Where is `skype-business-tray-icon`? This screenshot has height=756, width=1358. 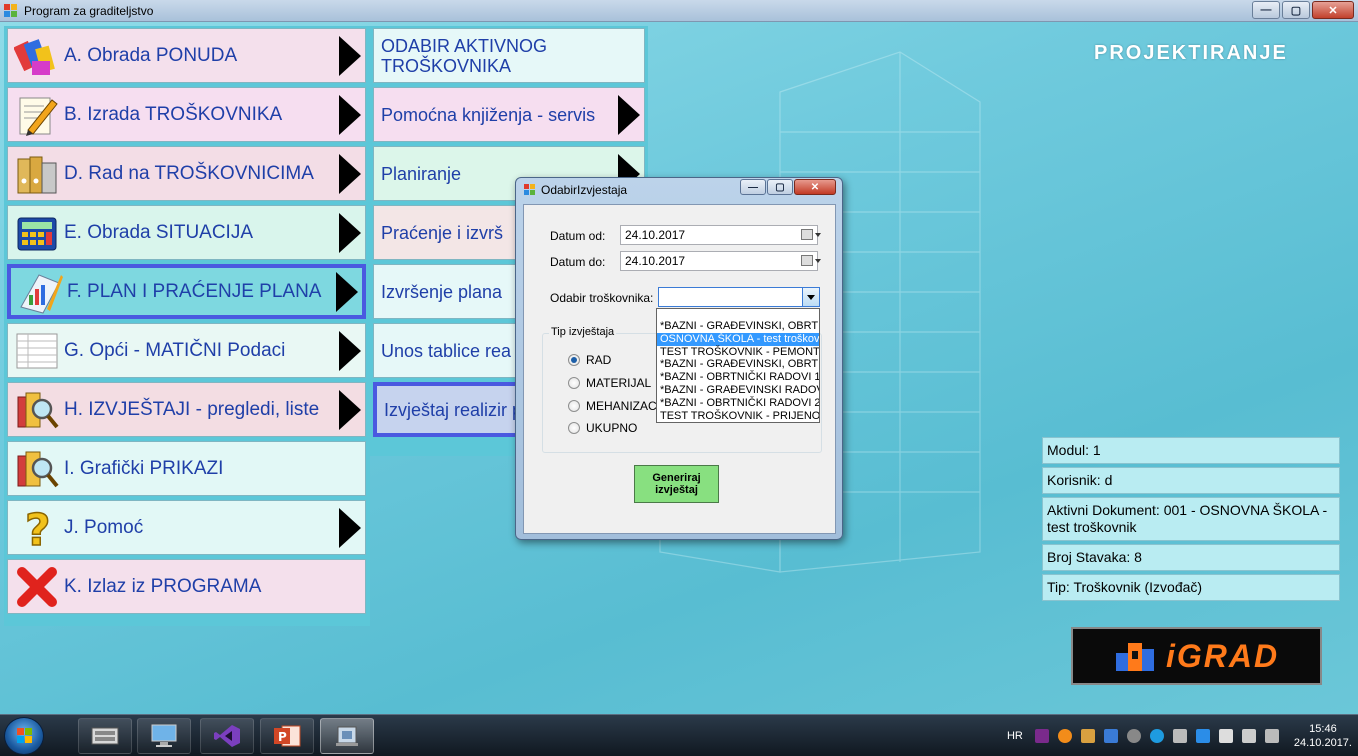
skype-business-tray-icon is located at coordinates (1202, 736).